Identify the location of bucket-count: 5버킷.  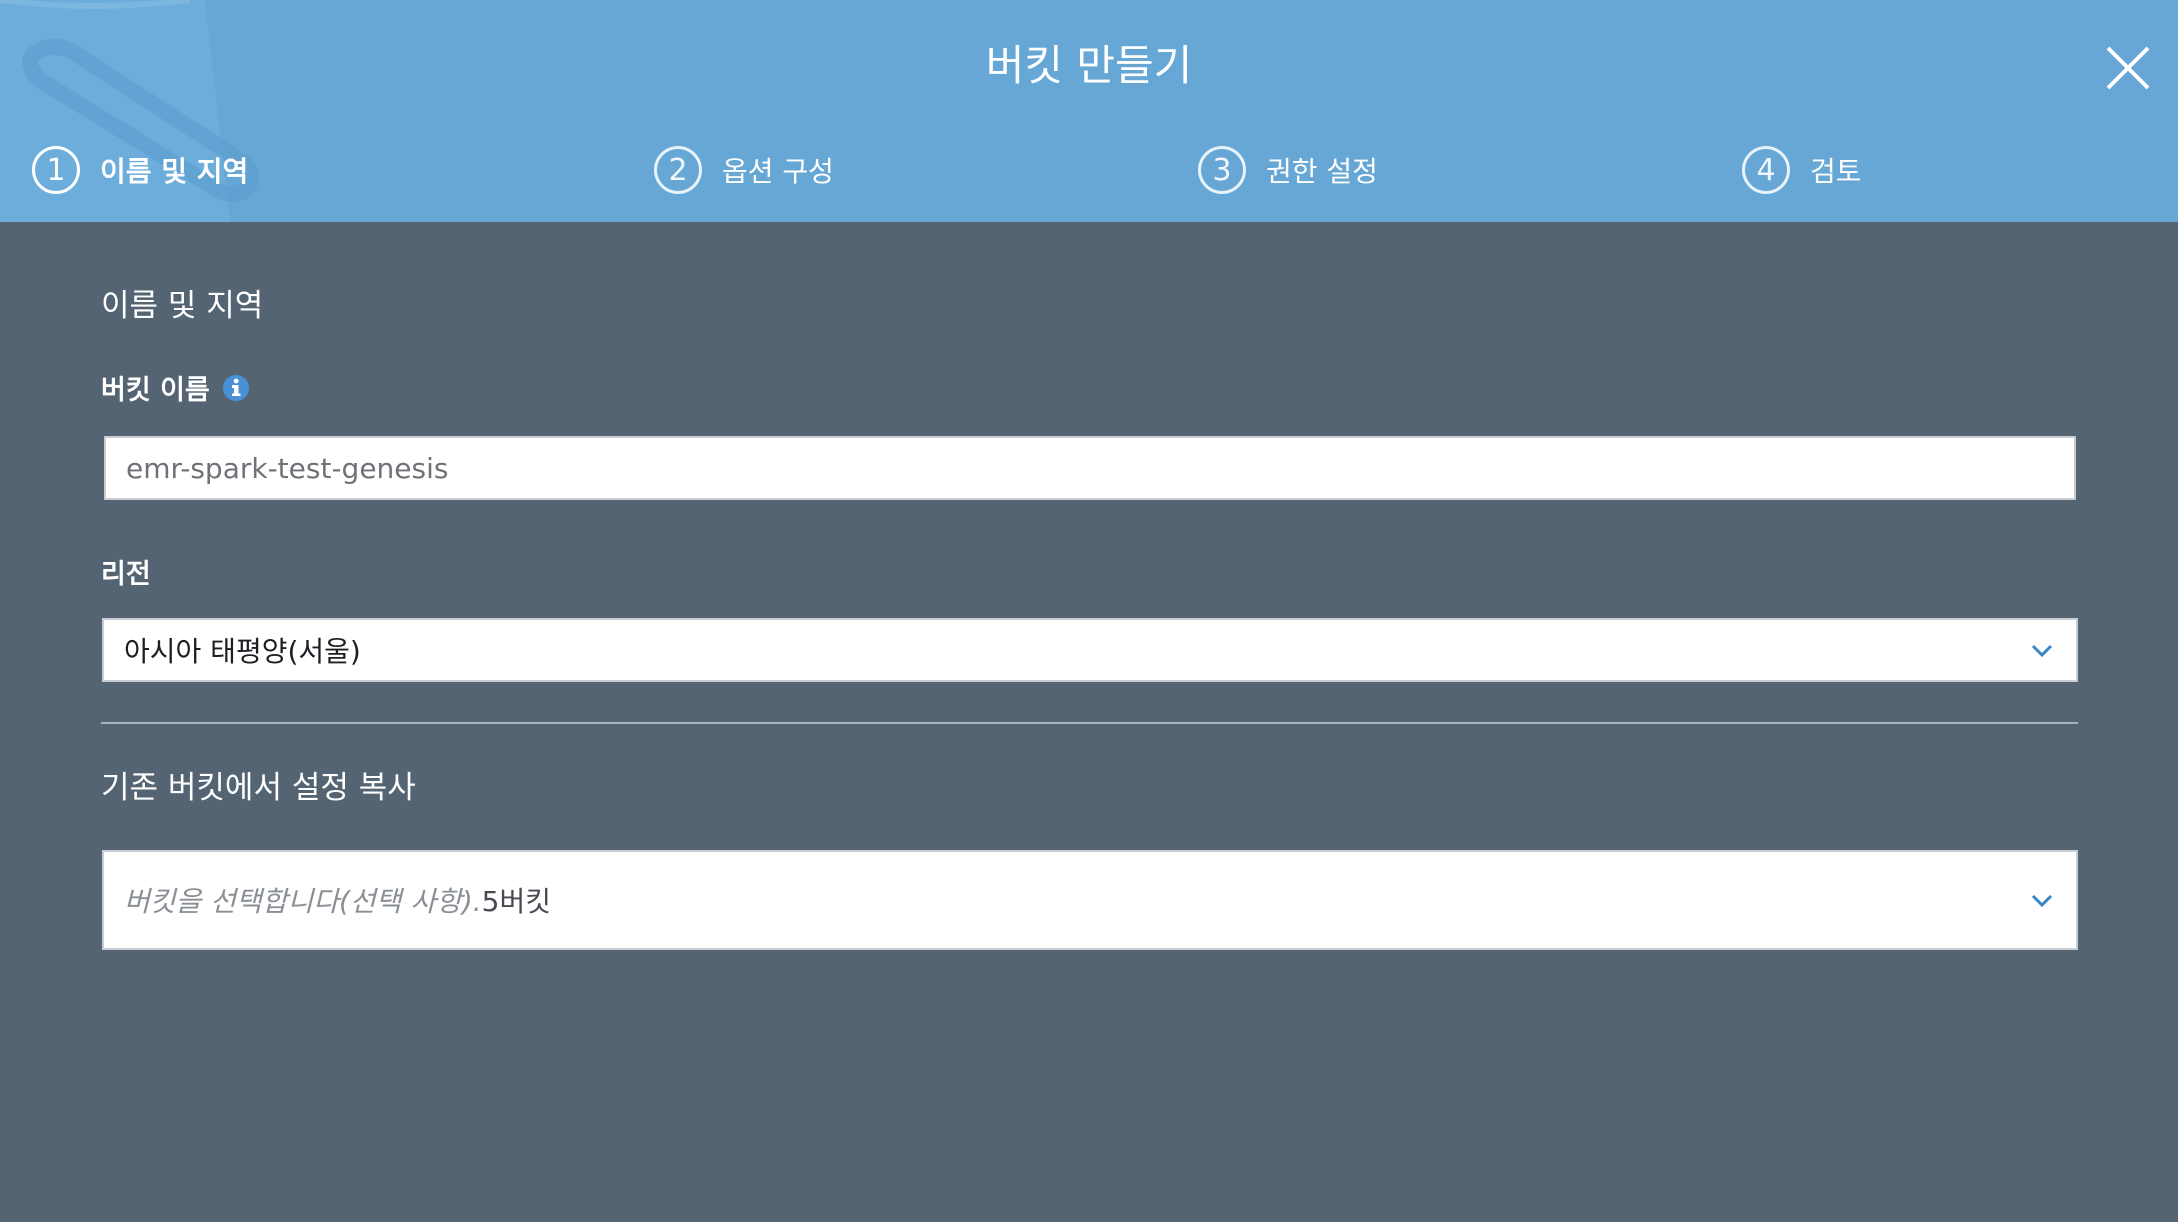
(516, 901).